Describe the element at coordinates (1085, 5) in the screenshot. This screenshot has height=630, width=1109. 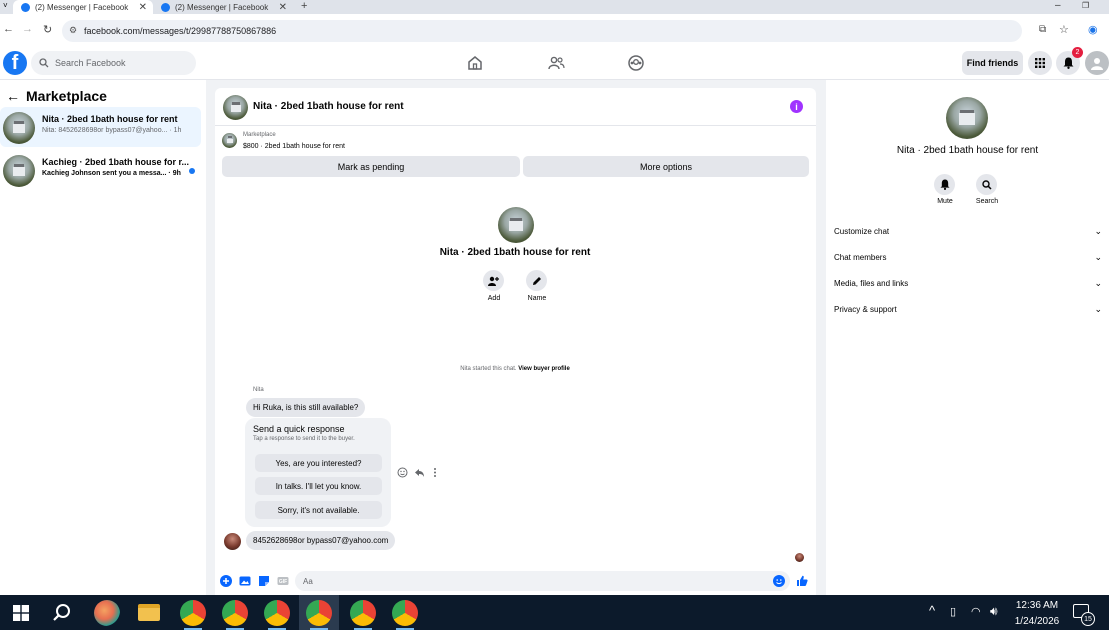
I see `restore-icon: ❐` at that location.